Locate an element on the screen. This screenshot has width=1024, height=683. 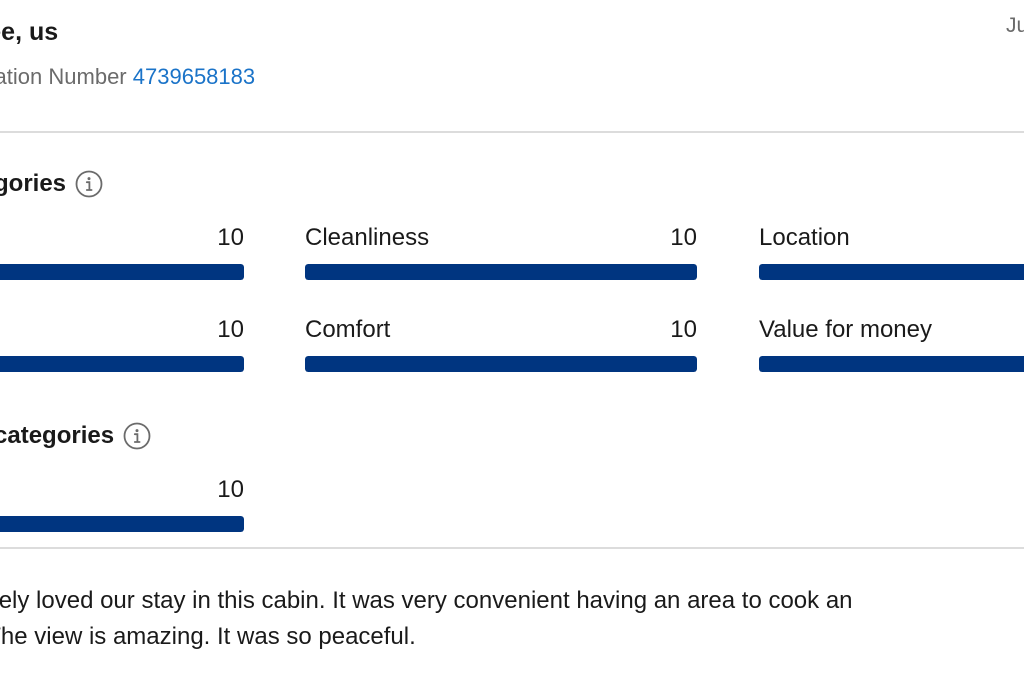
score-label: Comfort is located at coordinates (348, 329).